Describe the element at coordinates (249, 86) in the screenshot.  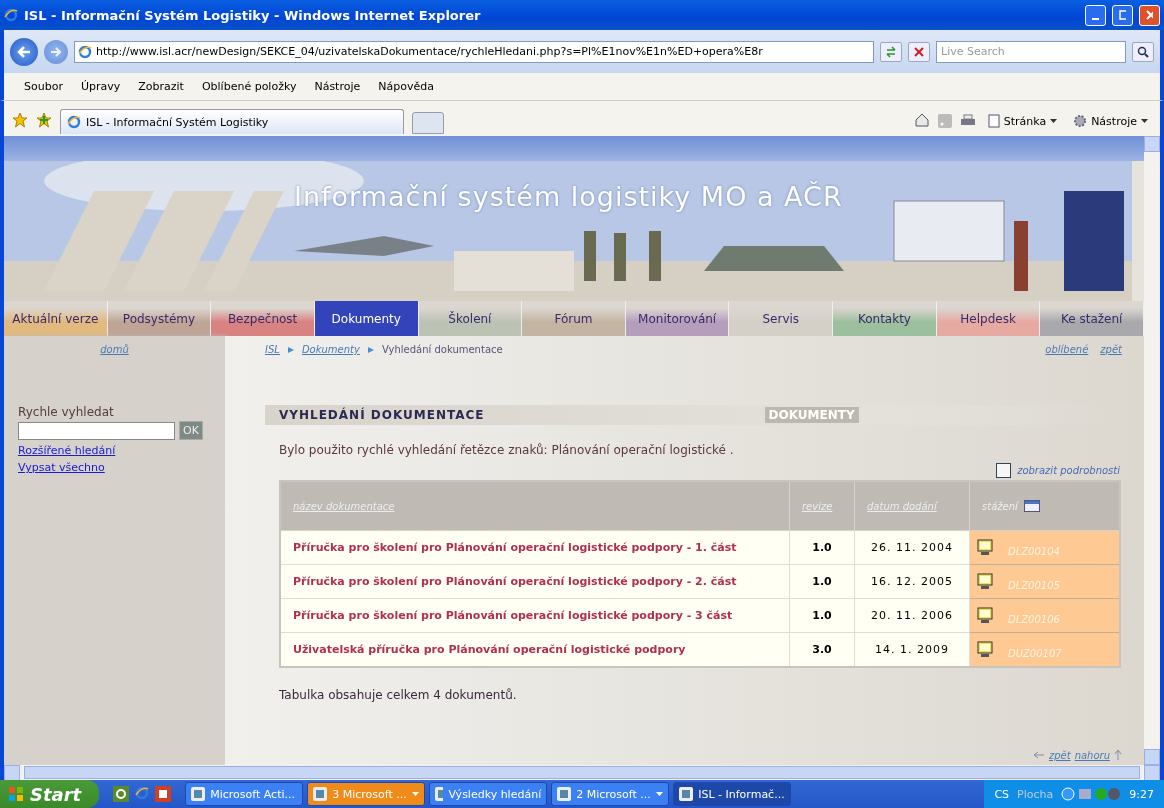
I see `menu-item: Oblíbené položky` at that location.